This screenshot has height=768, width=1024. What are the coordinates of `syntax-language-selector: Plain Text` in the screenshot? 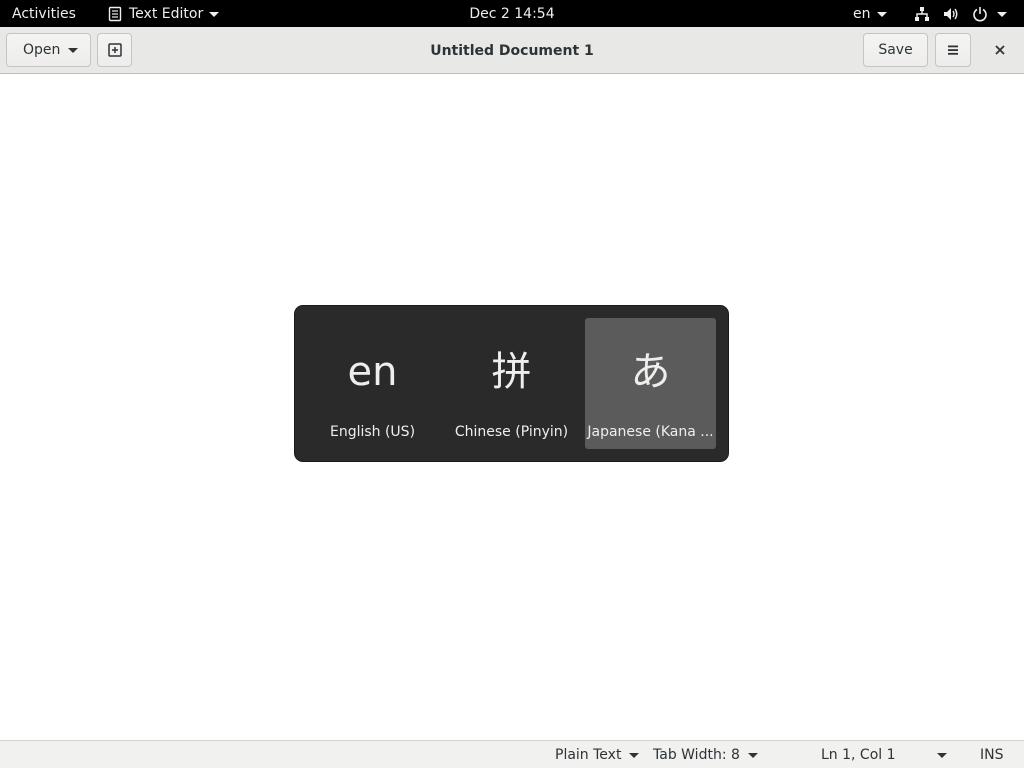 It's located at (597, 754).